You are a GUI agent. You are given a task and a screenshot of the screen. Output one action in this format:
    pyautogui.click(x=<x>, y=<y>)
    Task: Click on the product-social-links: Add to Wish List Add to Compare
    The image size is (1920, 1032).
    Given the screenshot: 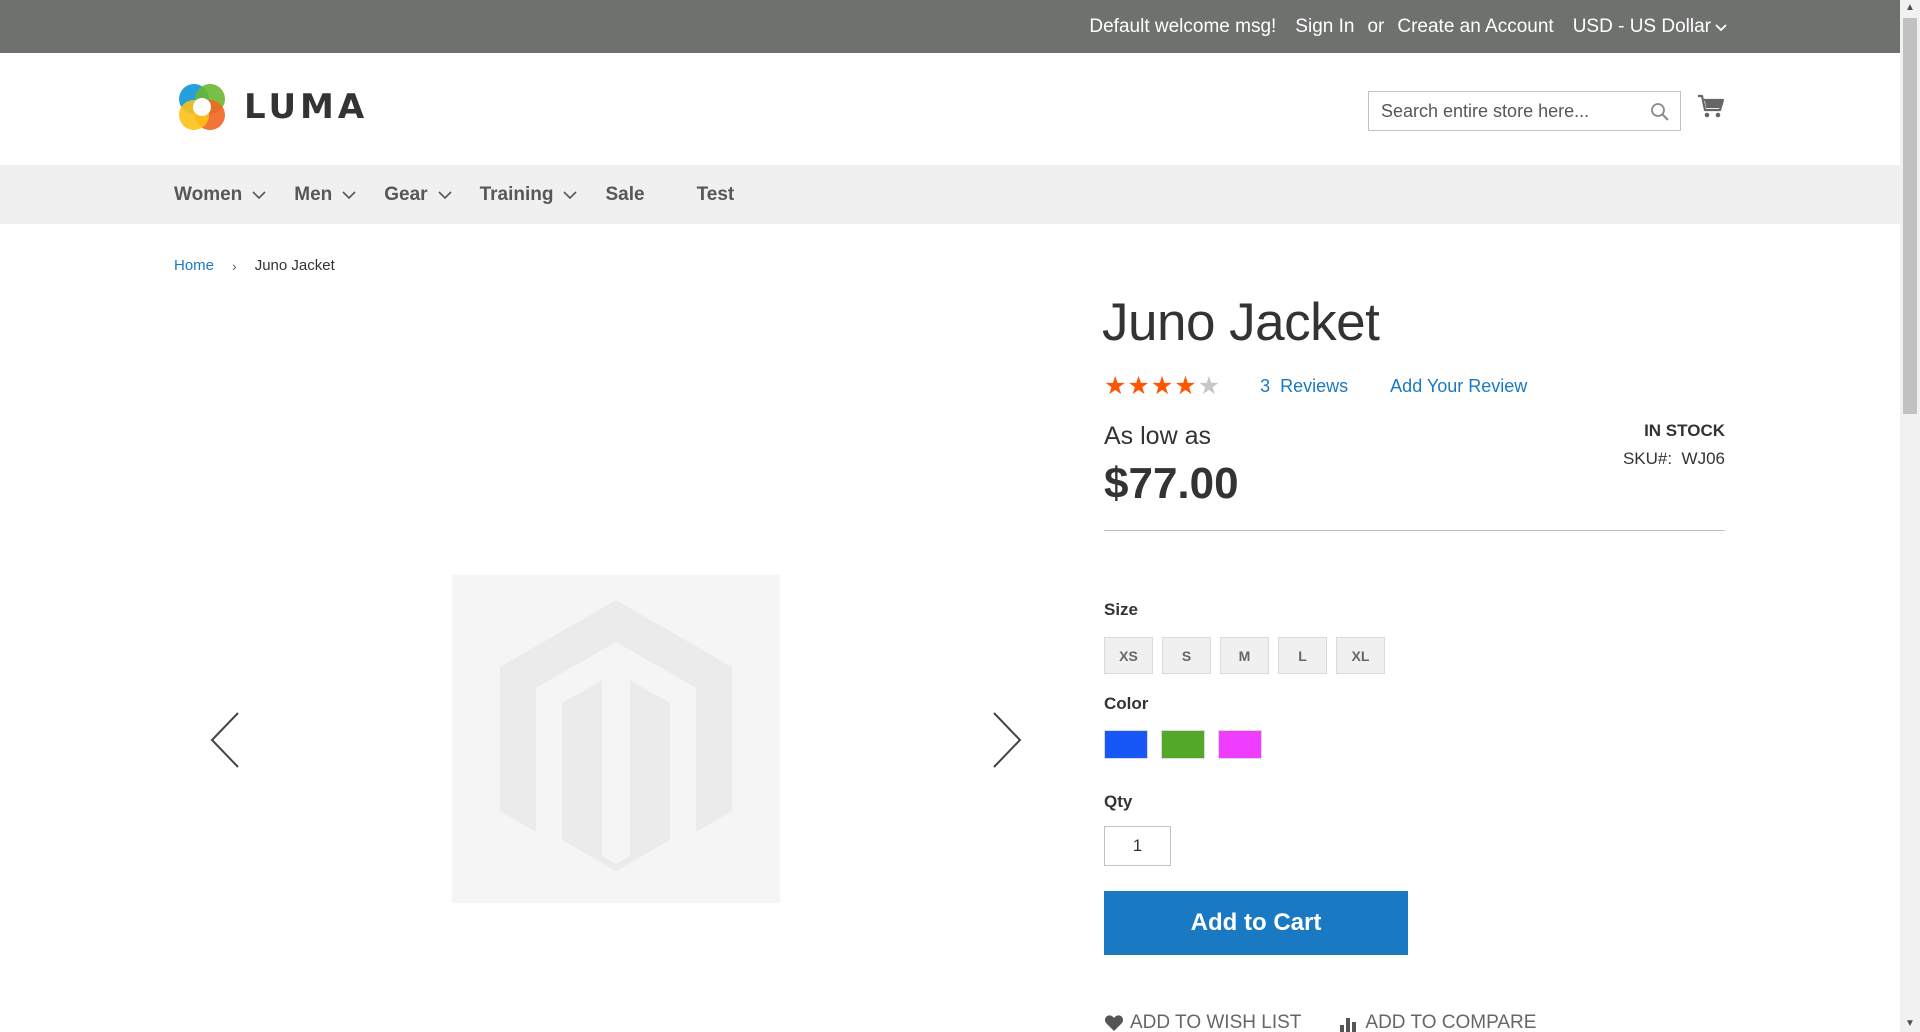 What is the action you would take?
    pyautogui.click(x=1320, y=1022)
    